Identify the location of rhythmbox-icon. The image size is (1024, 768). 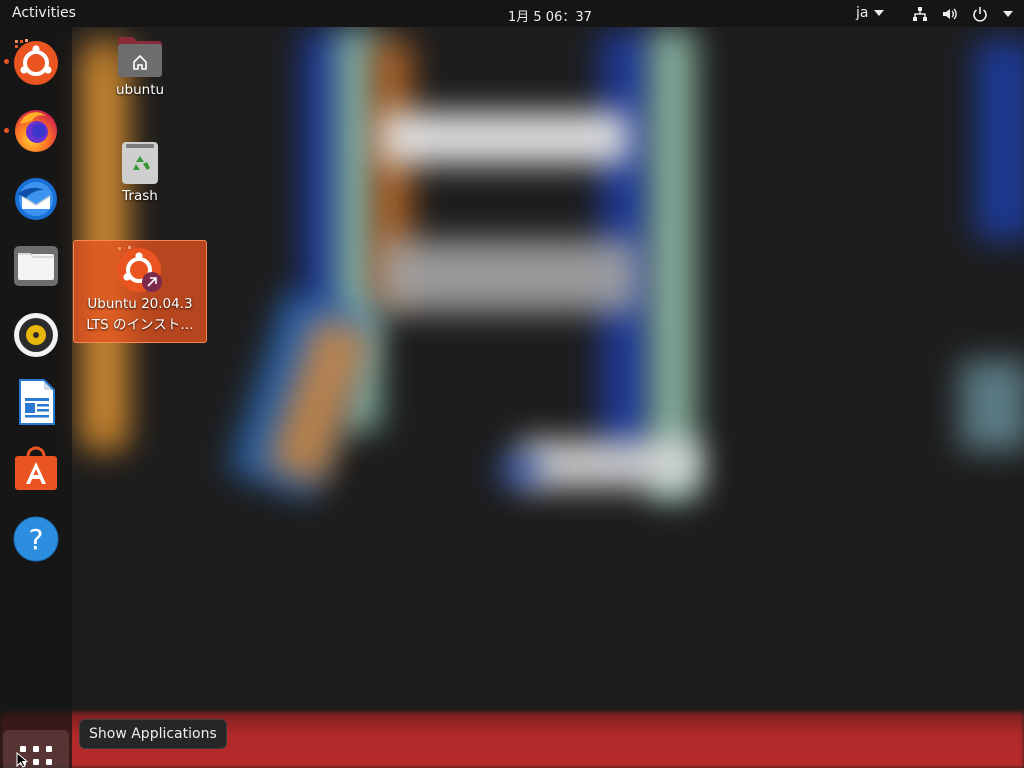
(36, 335).